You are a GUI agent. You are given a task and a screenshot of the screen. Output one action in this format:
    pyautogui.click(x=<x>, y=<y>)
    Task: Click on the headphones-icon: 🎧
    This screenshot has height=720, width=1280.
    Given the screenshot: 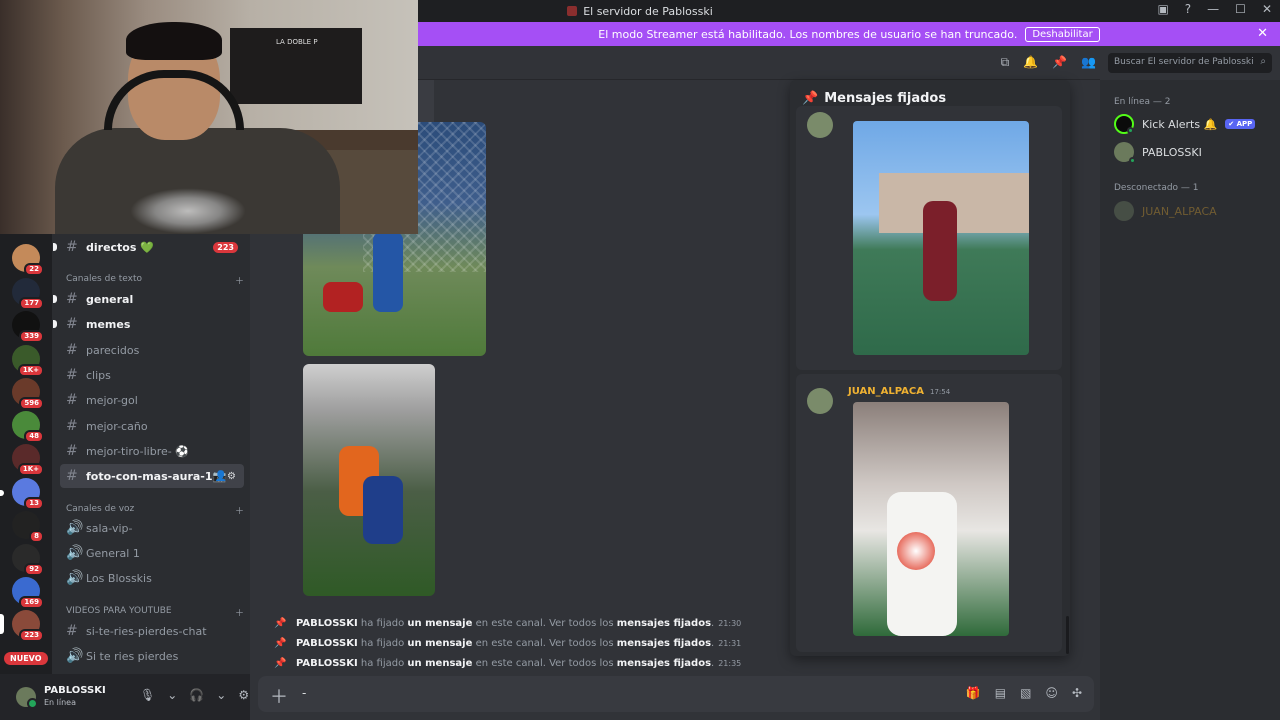 What is the action you would take?
    pyautogui.click(x=196, y=695)
    